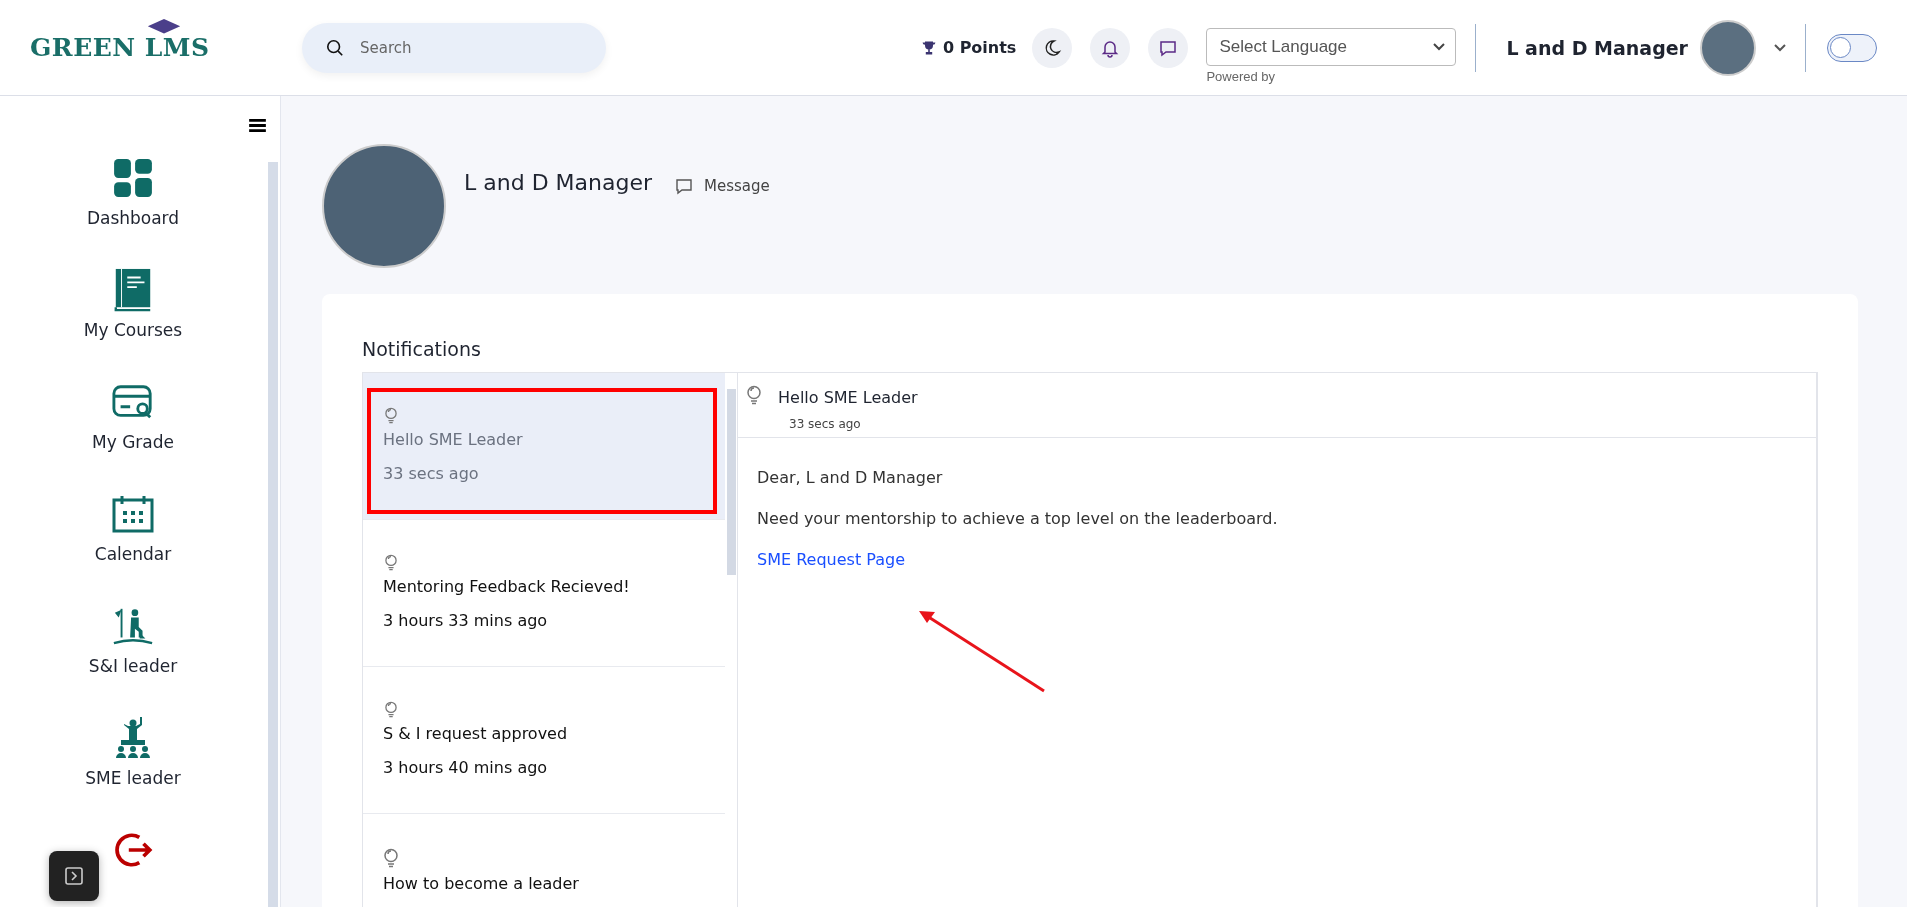 The width and height of the screenshot is (1907, 907). I want to click on profile-name: L and D Manager, so click(558, 182).